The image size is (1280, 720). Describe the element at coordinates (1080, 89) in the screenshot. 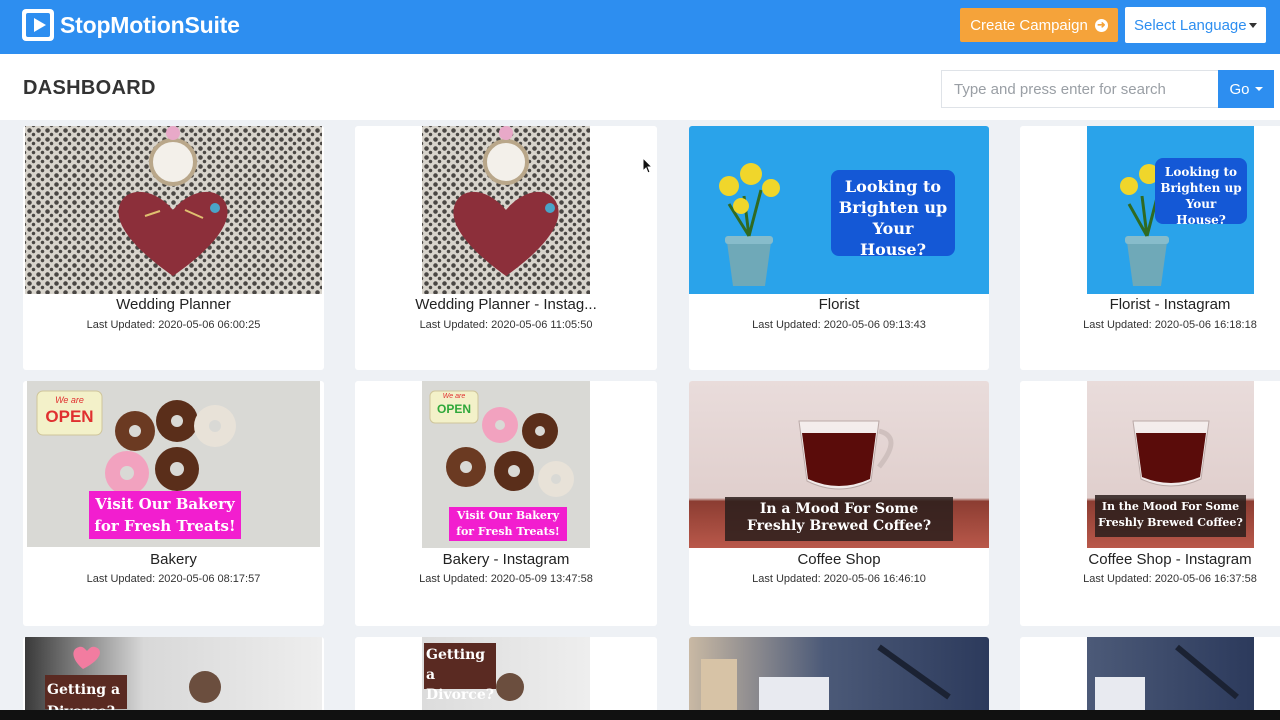

I see `search-input` at that location.